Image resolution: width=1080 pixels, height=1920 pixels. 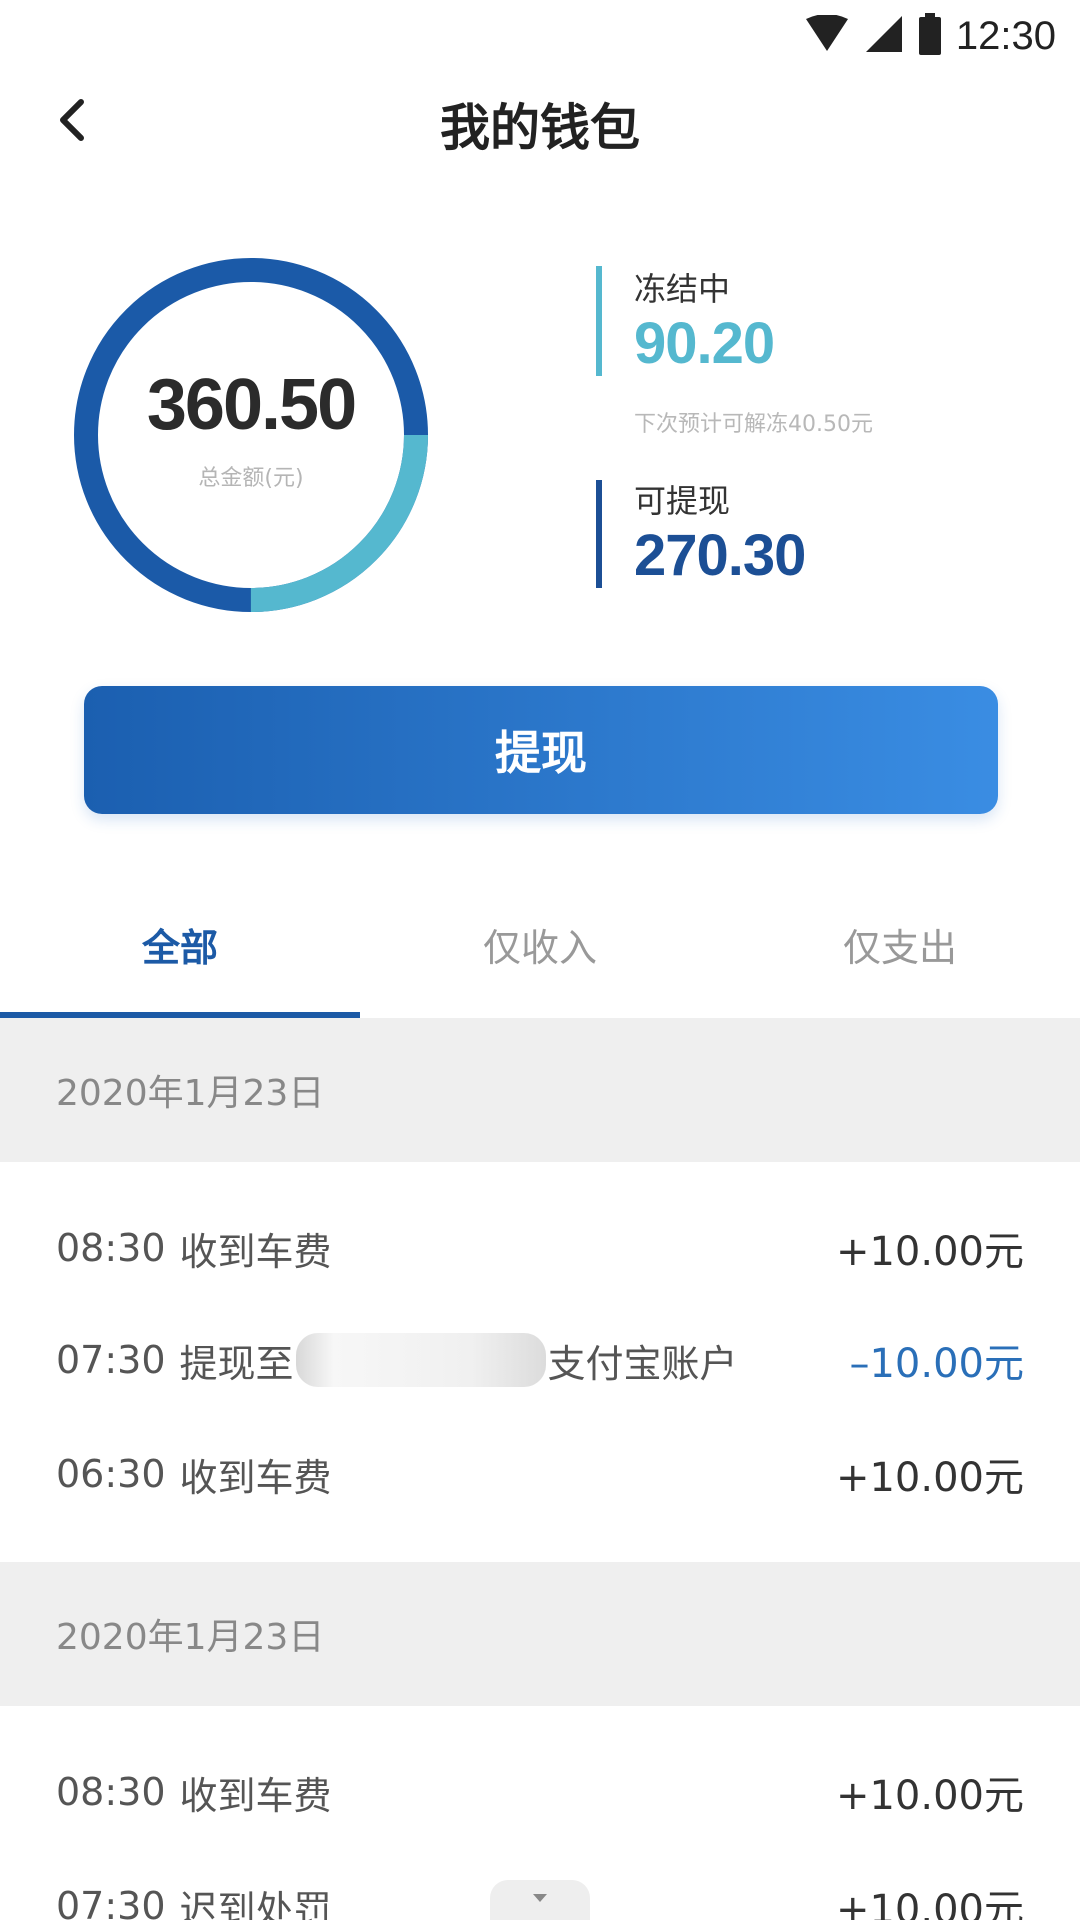 I want to click on battery-icon, so click(x=930, y=36).